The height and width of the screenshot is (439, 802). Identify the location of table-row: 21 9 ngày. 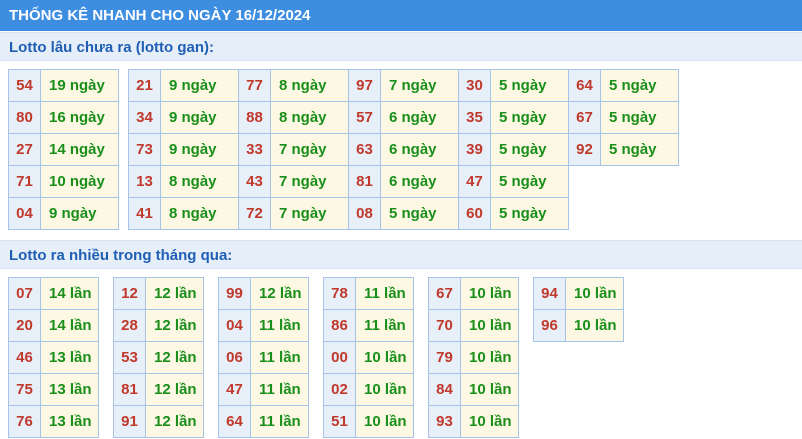
(183, 85).